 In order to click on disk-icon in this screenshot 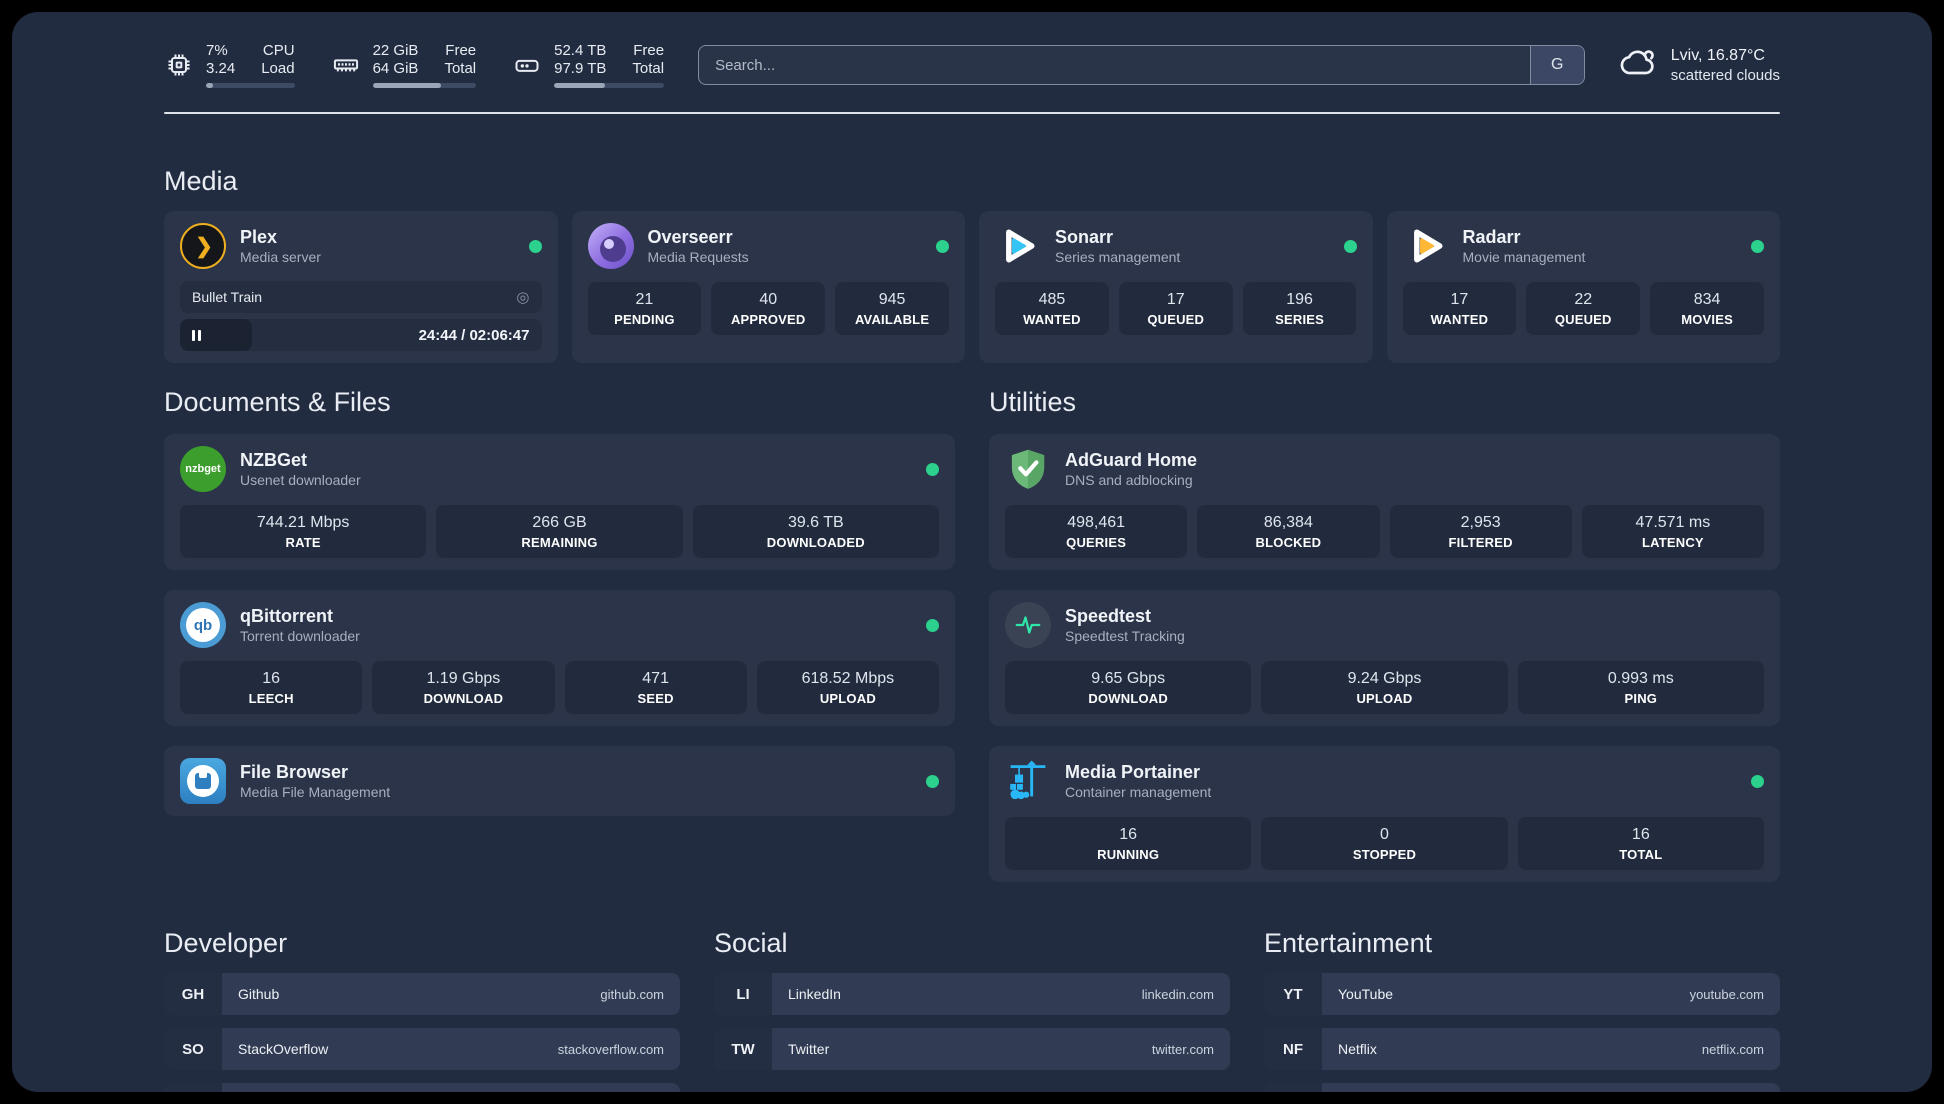, I will do `click(527, 65)`.